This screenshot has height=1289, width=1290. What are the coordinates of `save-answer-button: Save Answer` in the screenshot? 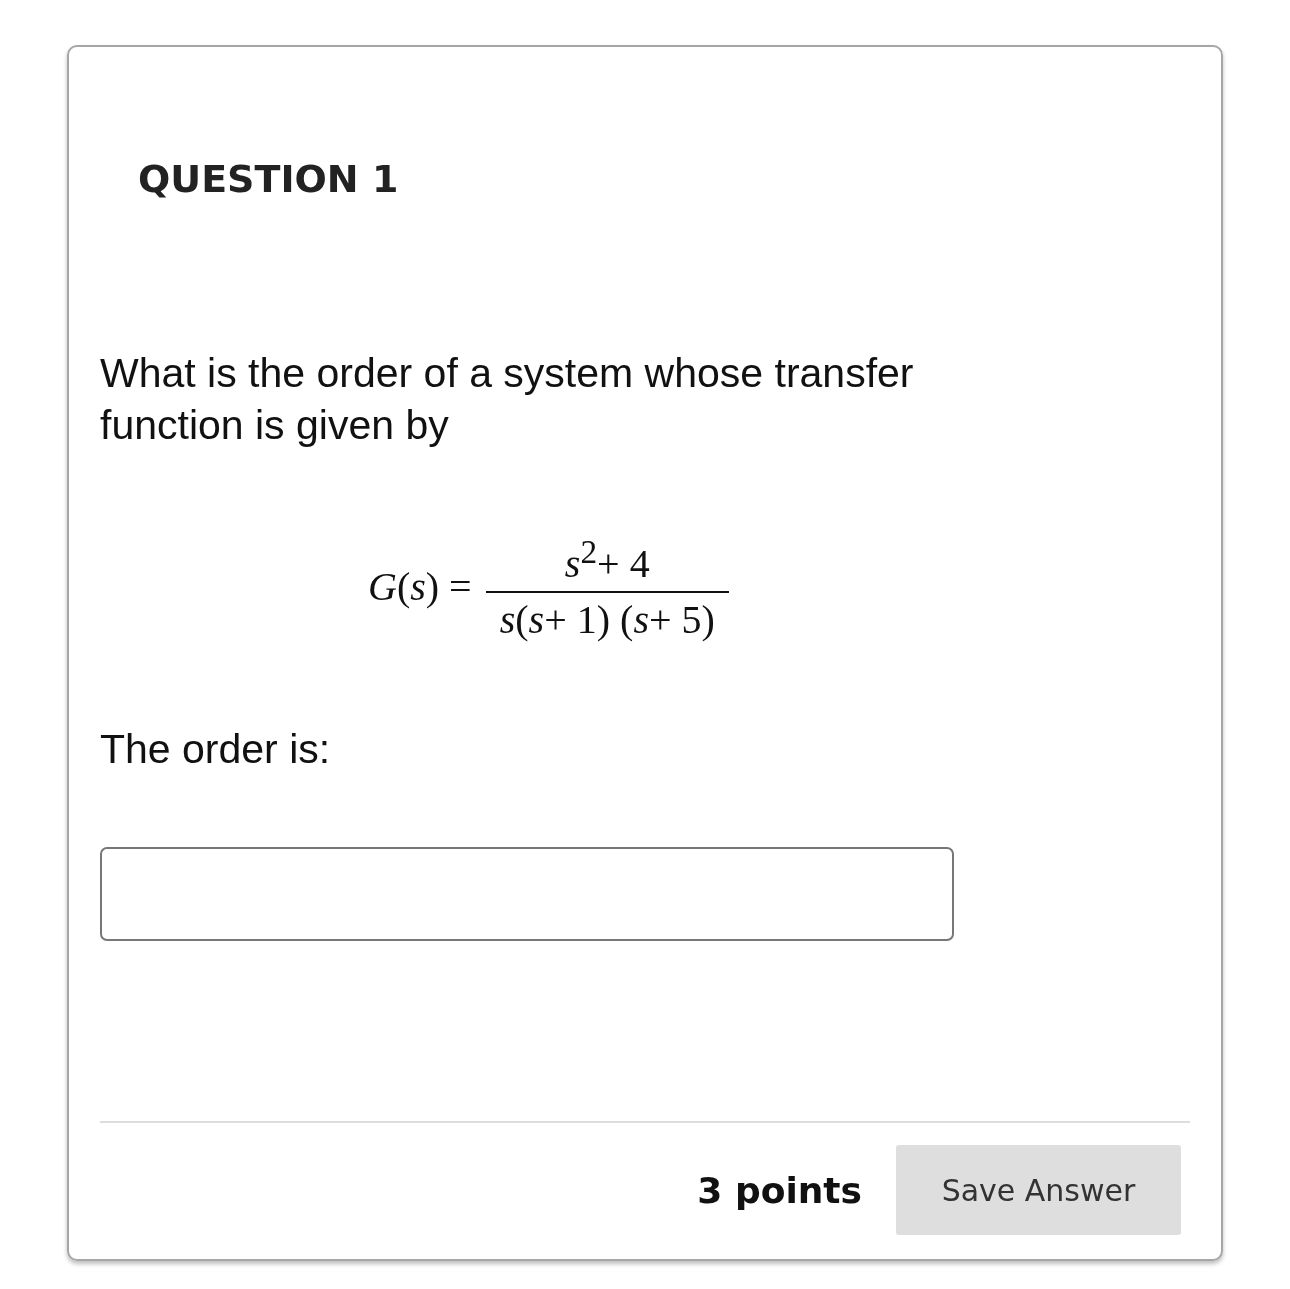 It's located at (1038, 1190).